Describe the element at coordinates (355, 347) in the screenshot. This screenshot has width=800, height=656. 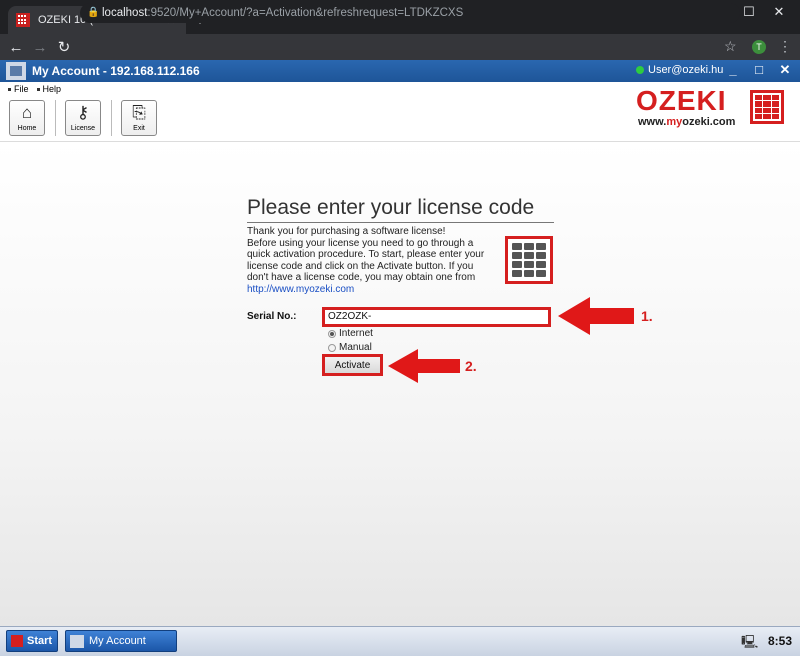
I see `radio-manual-label: Manual` at that location.